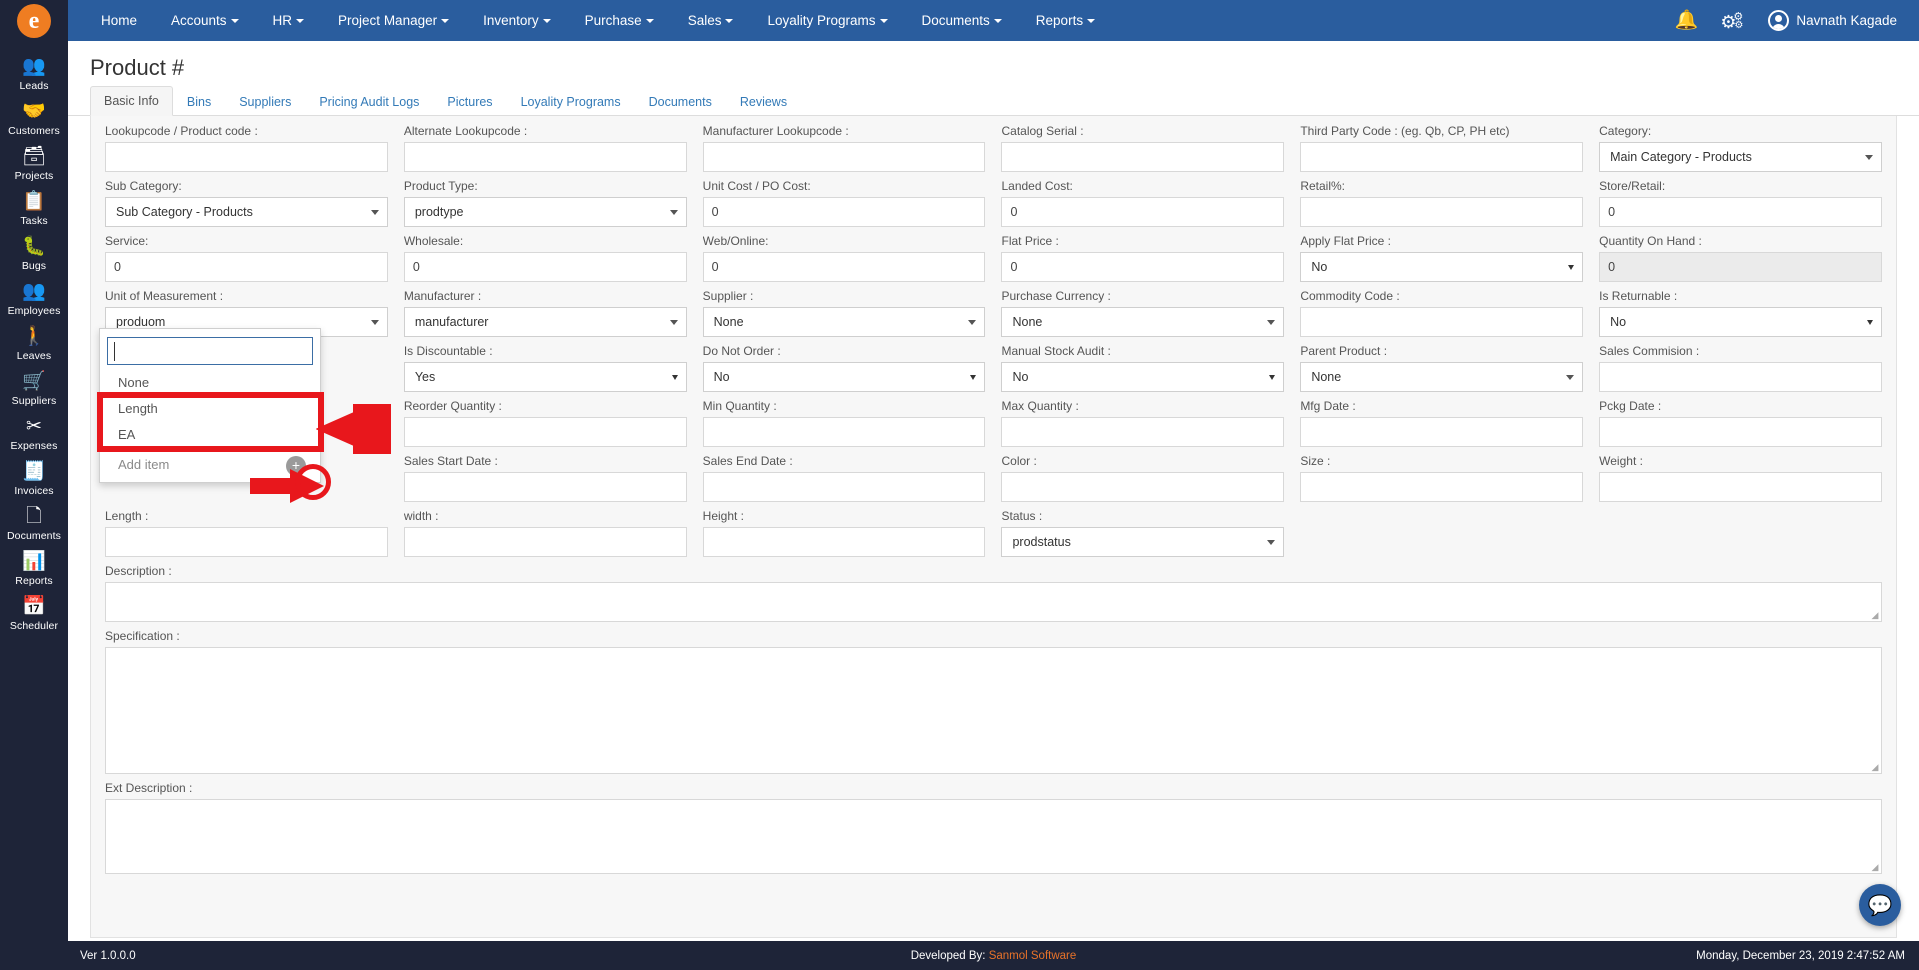 This screenshot has width=1919, height=970. Describe the element at coordinates (1143, 322) in the screenshot. I see `purchase-currency-select: None` at that location.